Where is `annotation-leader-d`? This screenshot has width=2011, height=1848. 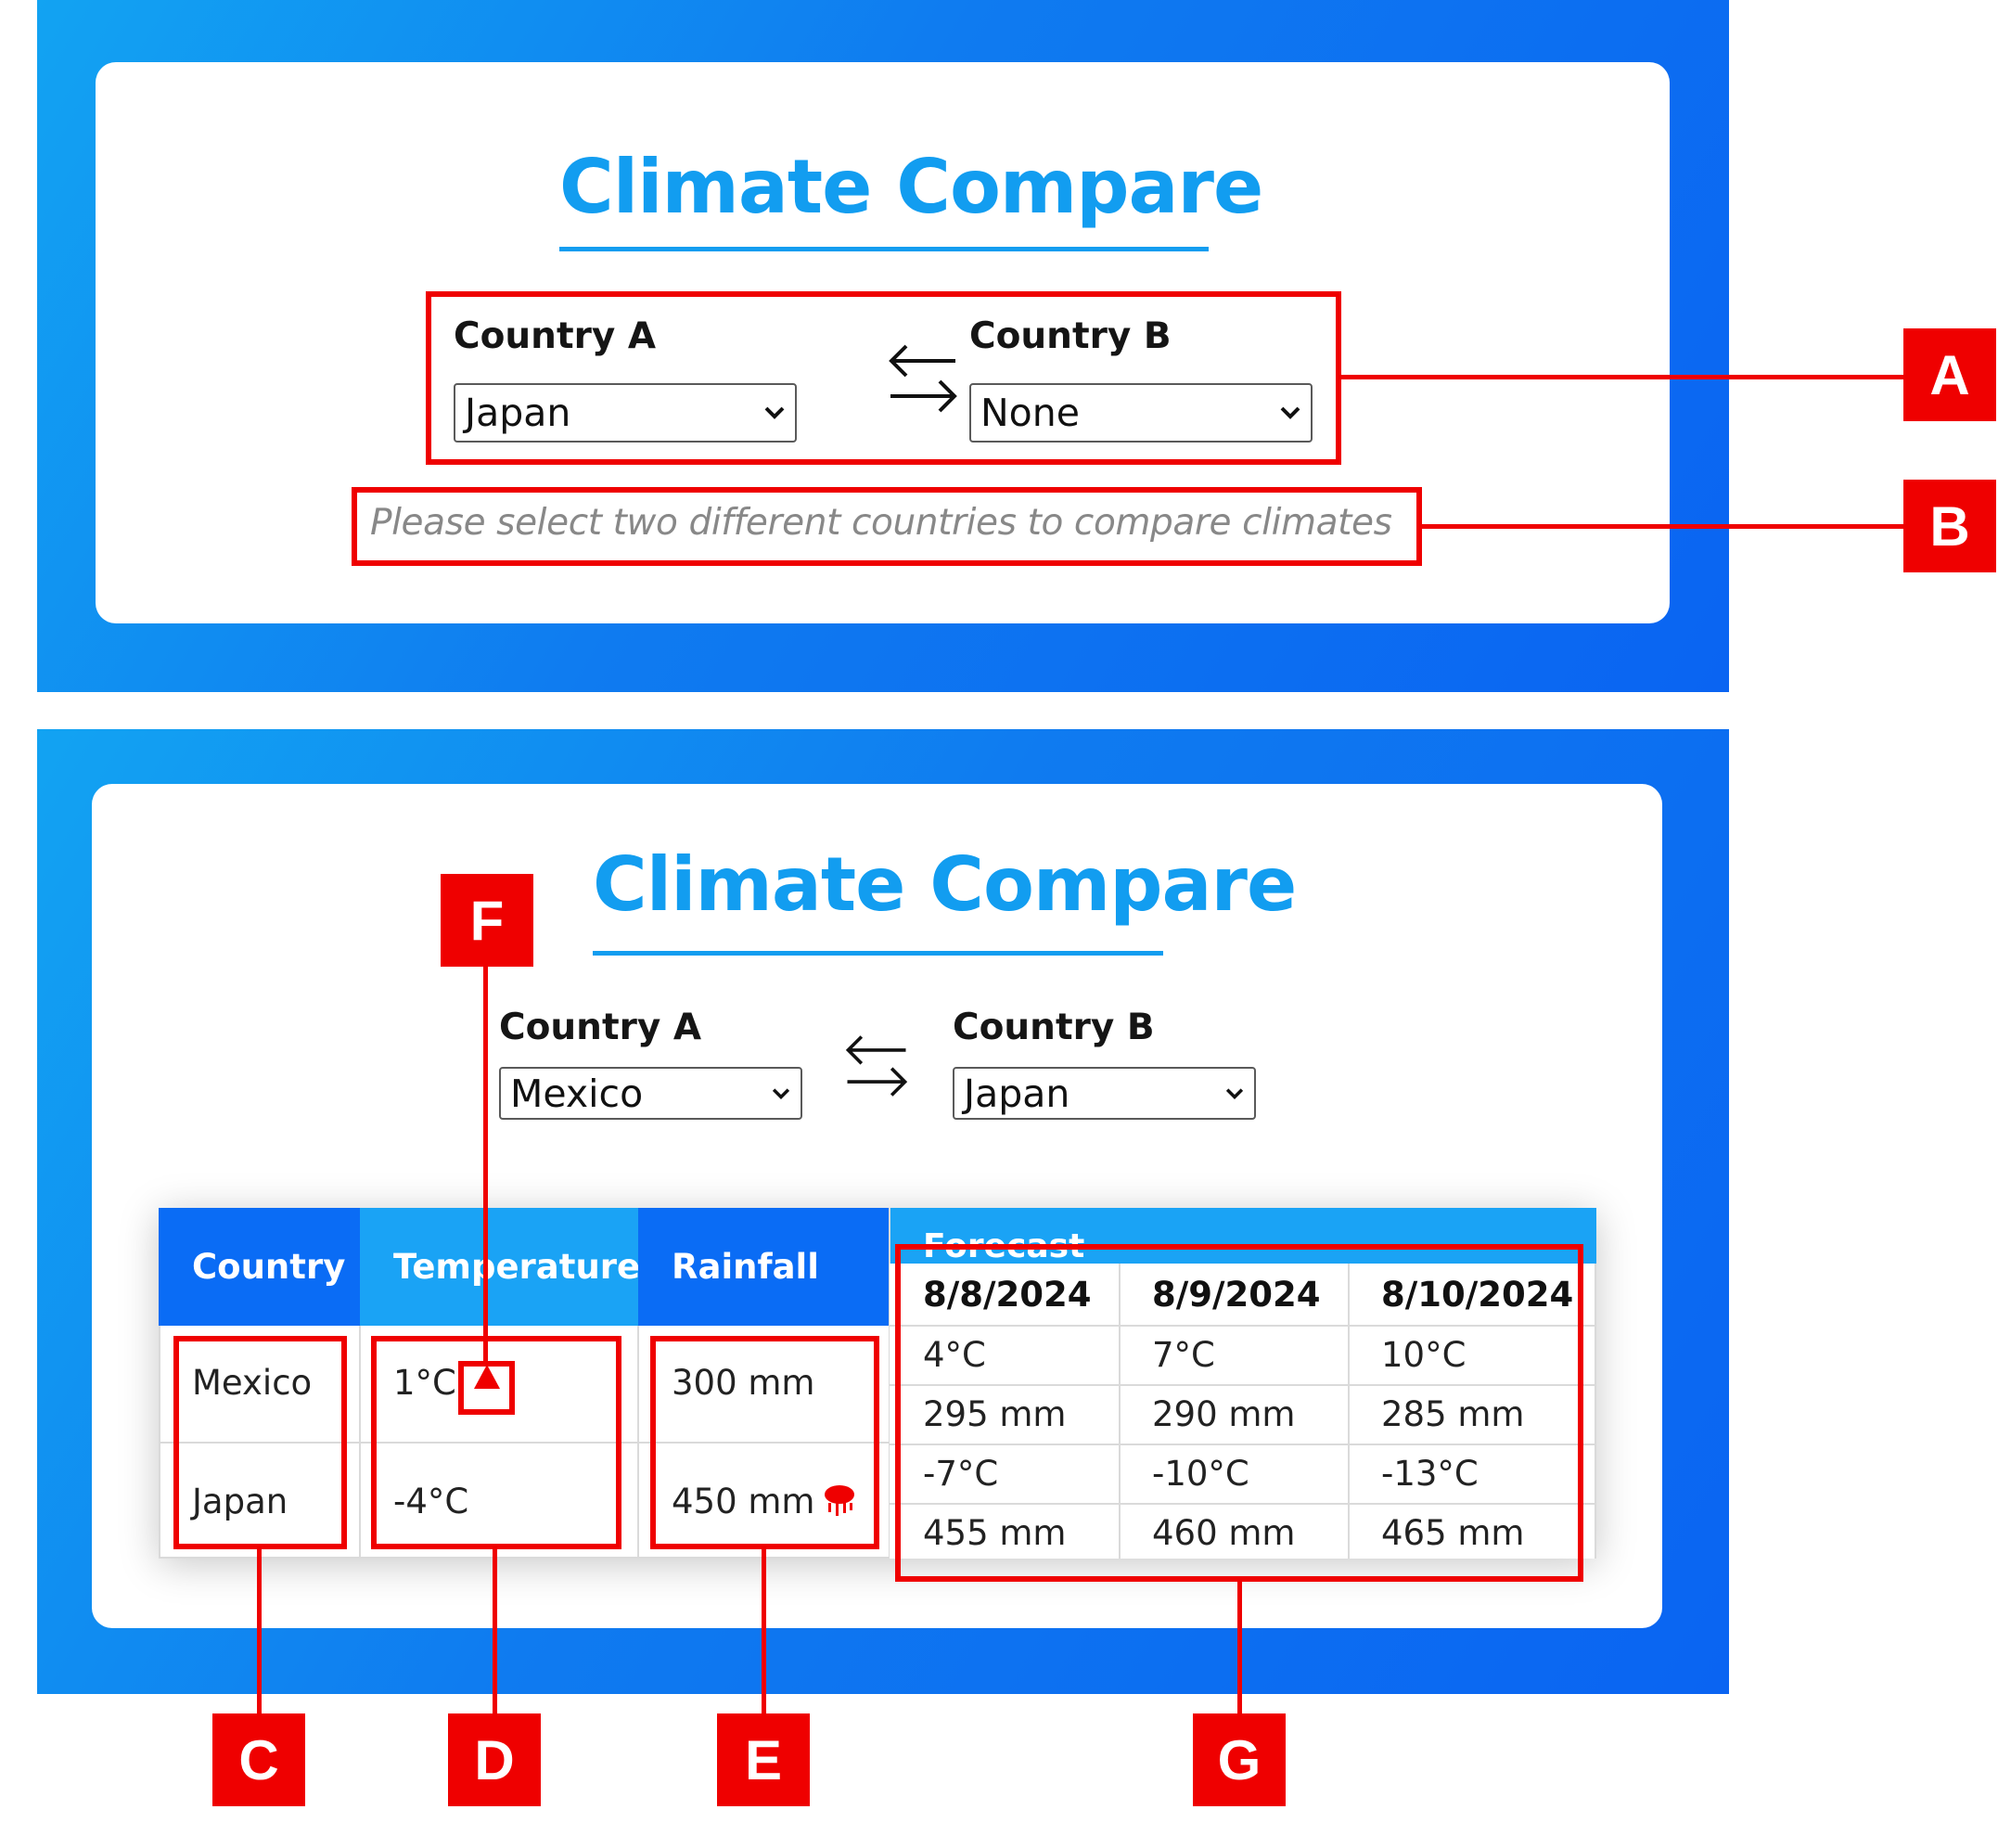
annotation-leader-d is located at coordinates (495, 1631).